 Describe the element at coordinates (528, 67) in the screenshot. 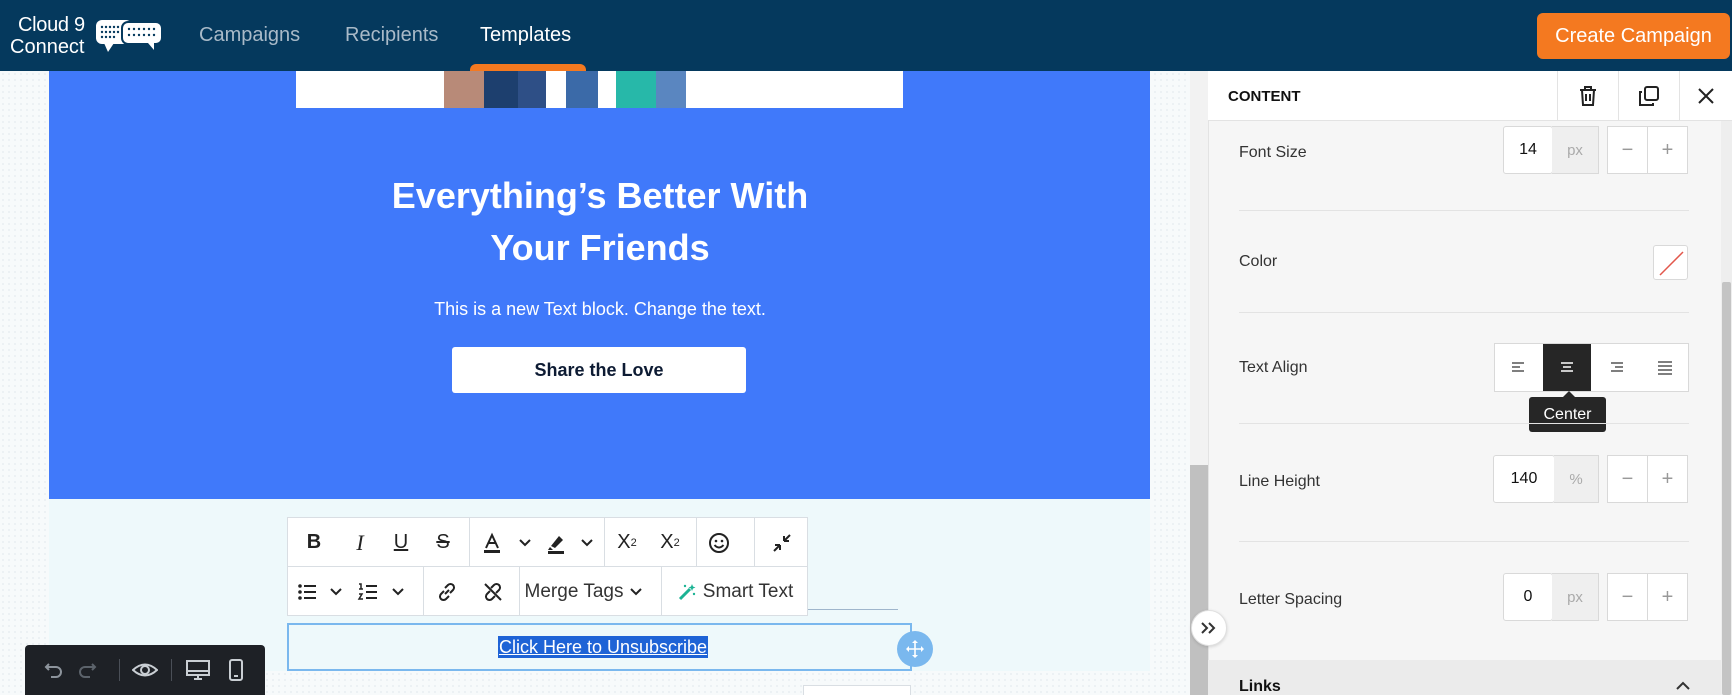

I see `active-tab-indicator` at that location.